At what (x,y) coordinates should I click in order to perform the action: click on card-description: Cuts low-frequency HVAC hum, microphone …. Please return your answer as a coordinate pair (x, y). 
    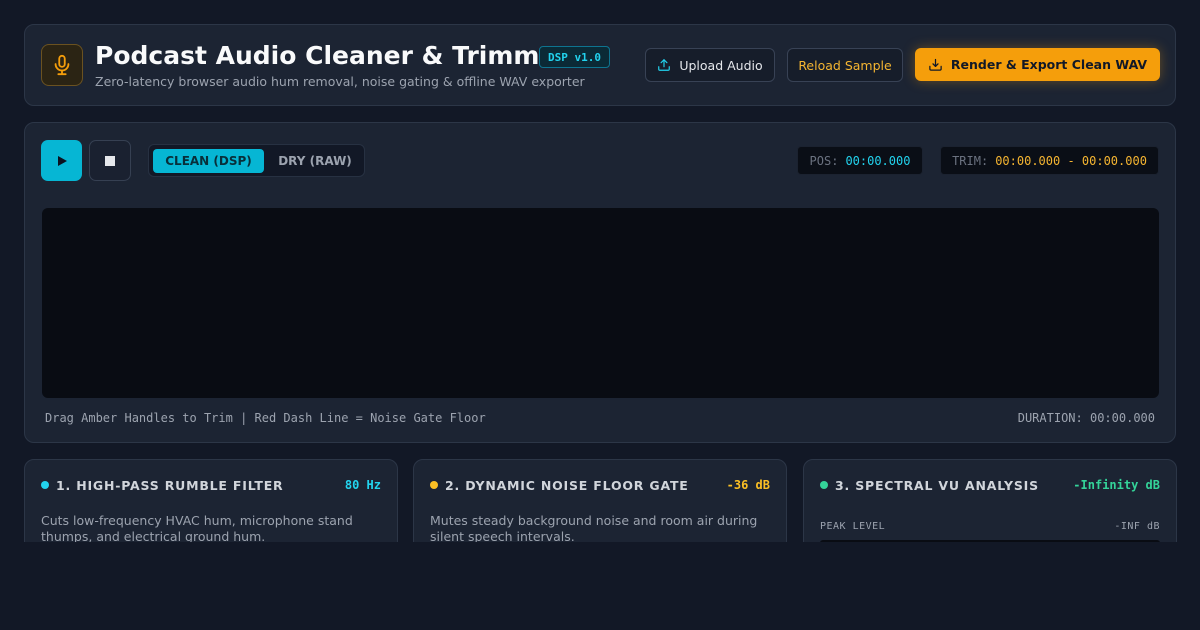
    Looking at the image, I should click on (197, 527).